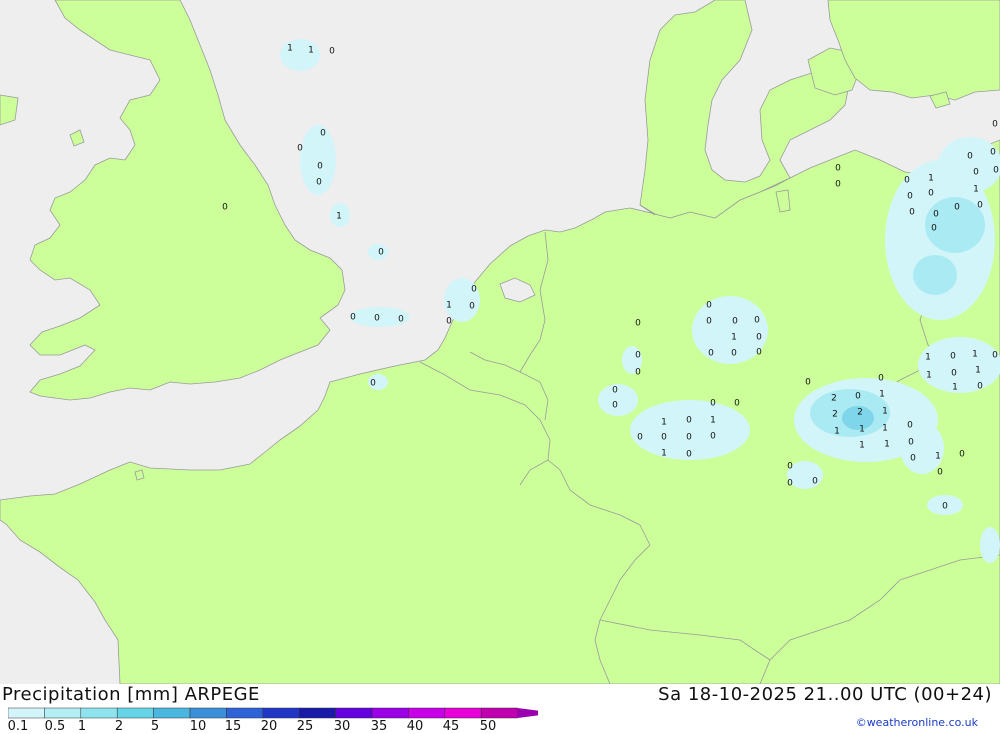 The width and height of the screenshot is (1000, 734). I want to click on map-title: Precipitation [mm] ARPEGE, so click(131, 694).